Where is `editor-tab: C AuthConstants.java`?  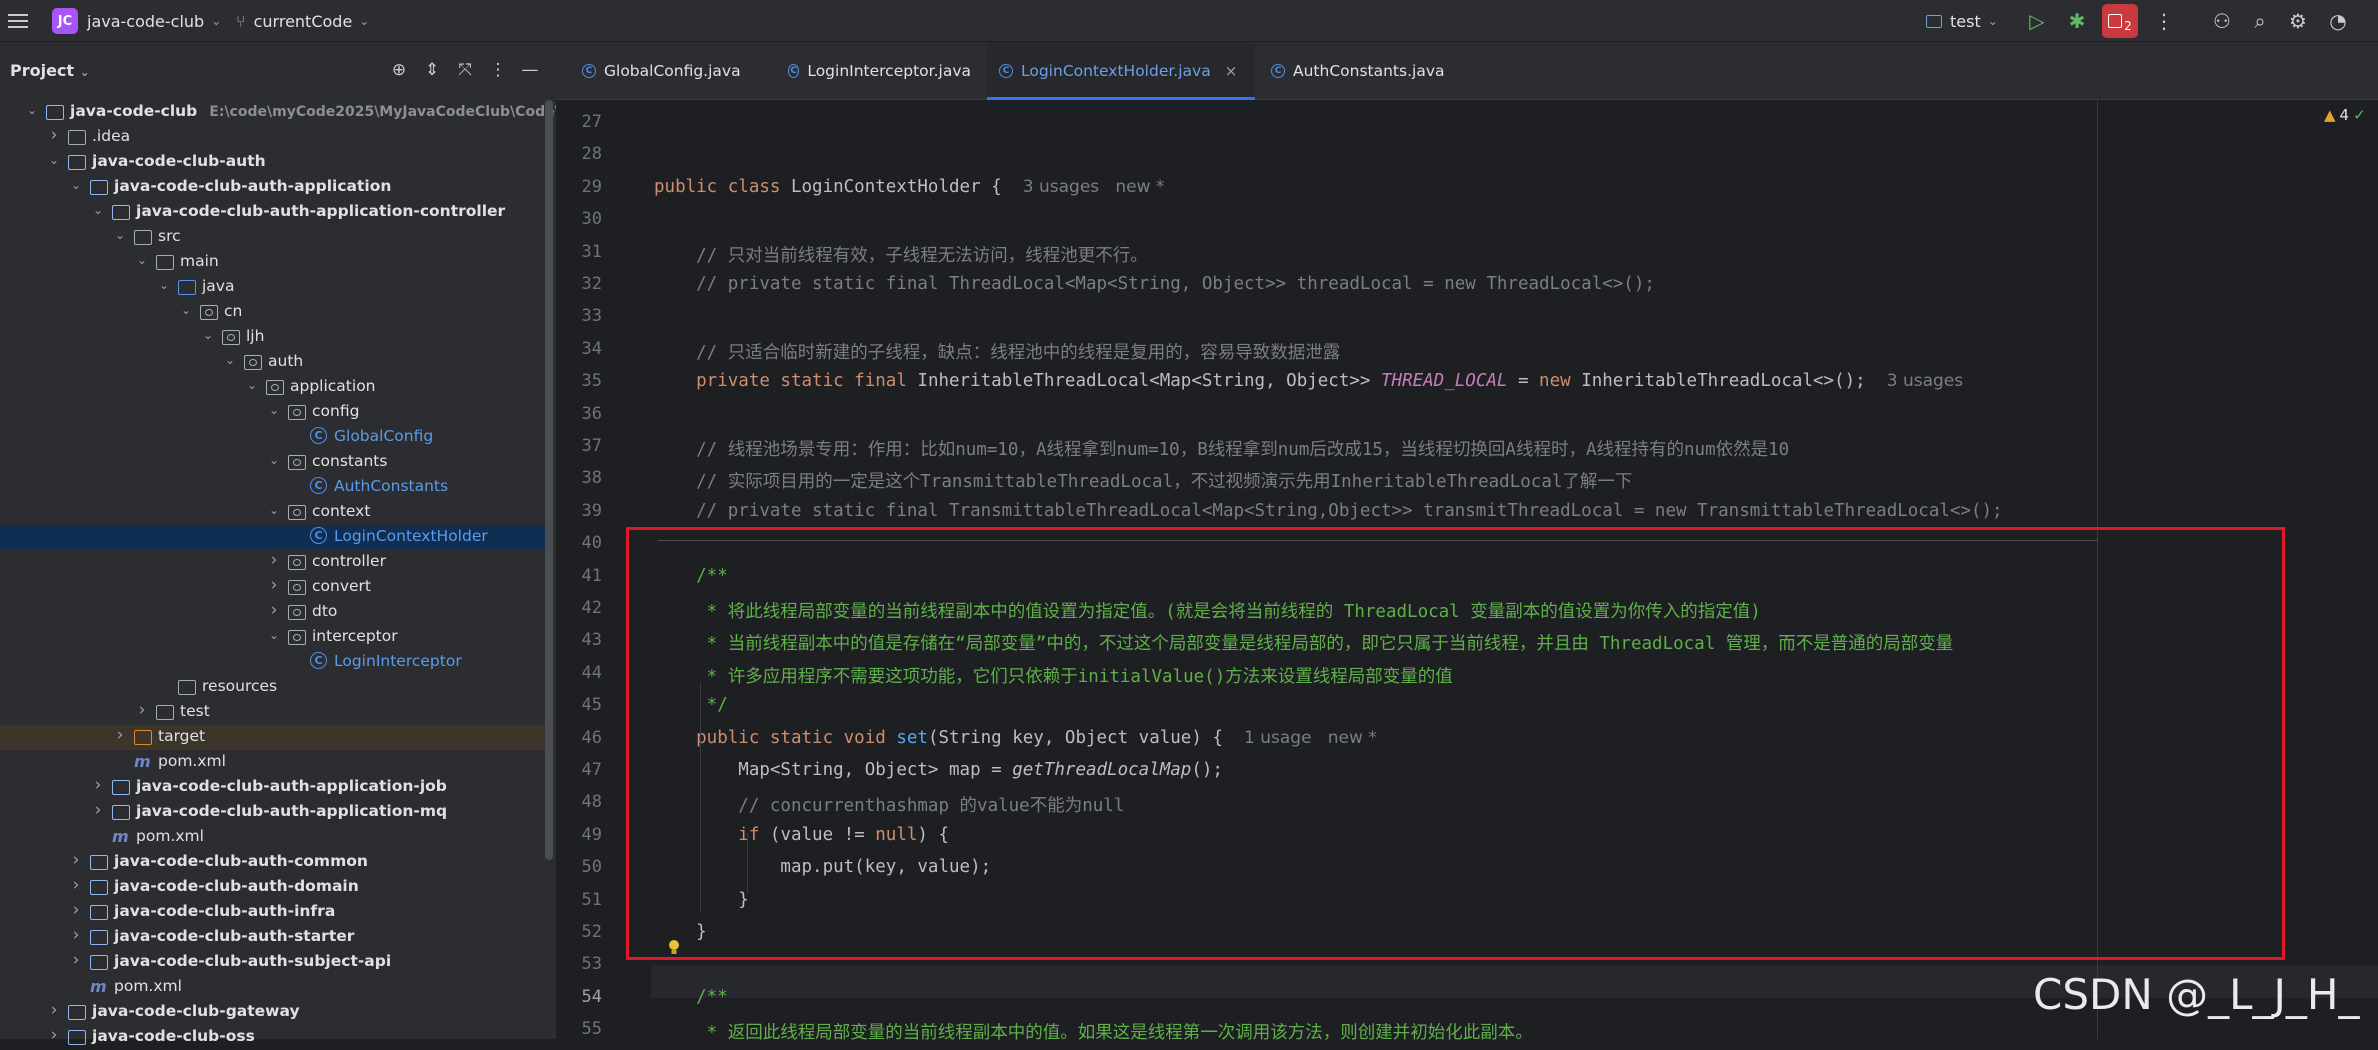
editor-tab: C AuthConstants.java is located at coordinates (1359, 70).